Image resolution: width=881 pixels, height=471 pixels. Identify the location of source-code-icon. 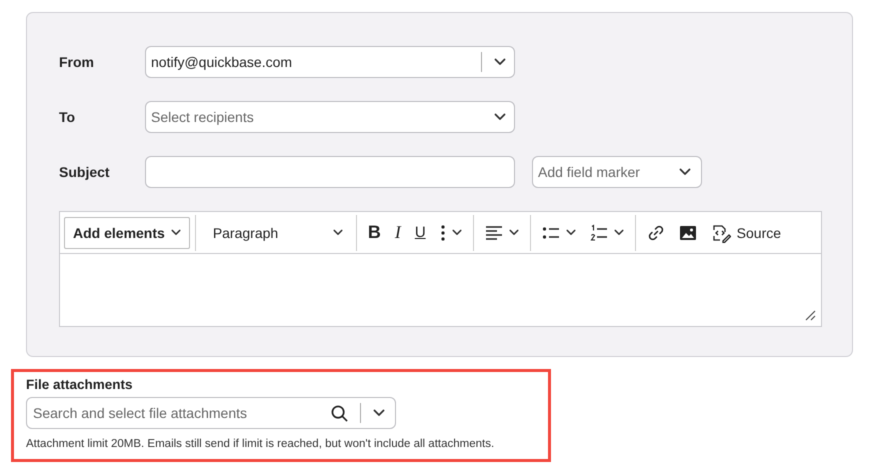
(720, 232).